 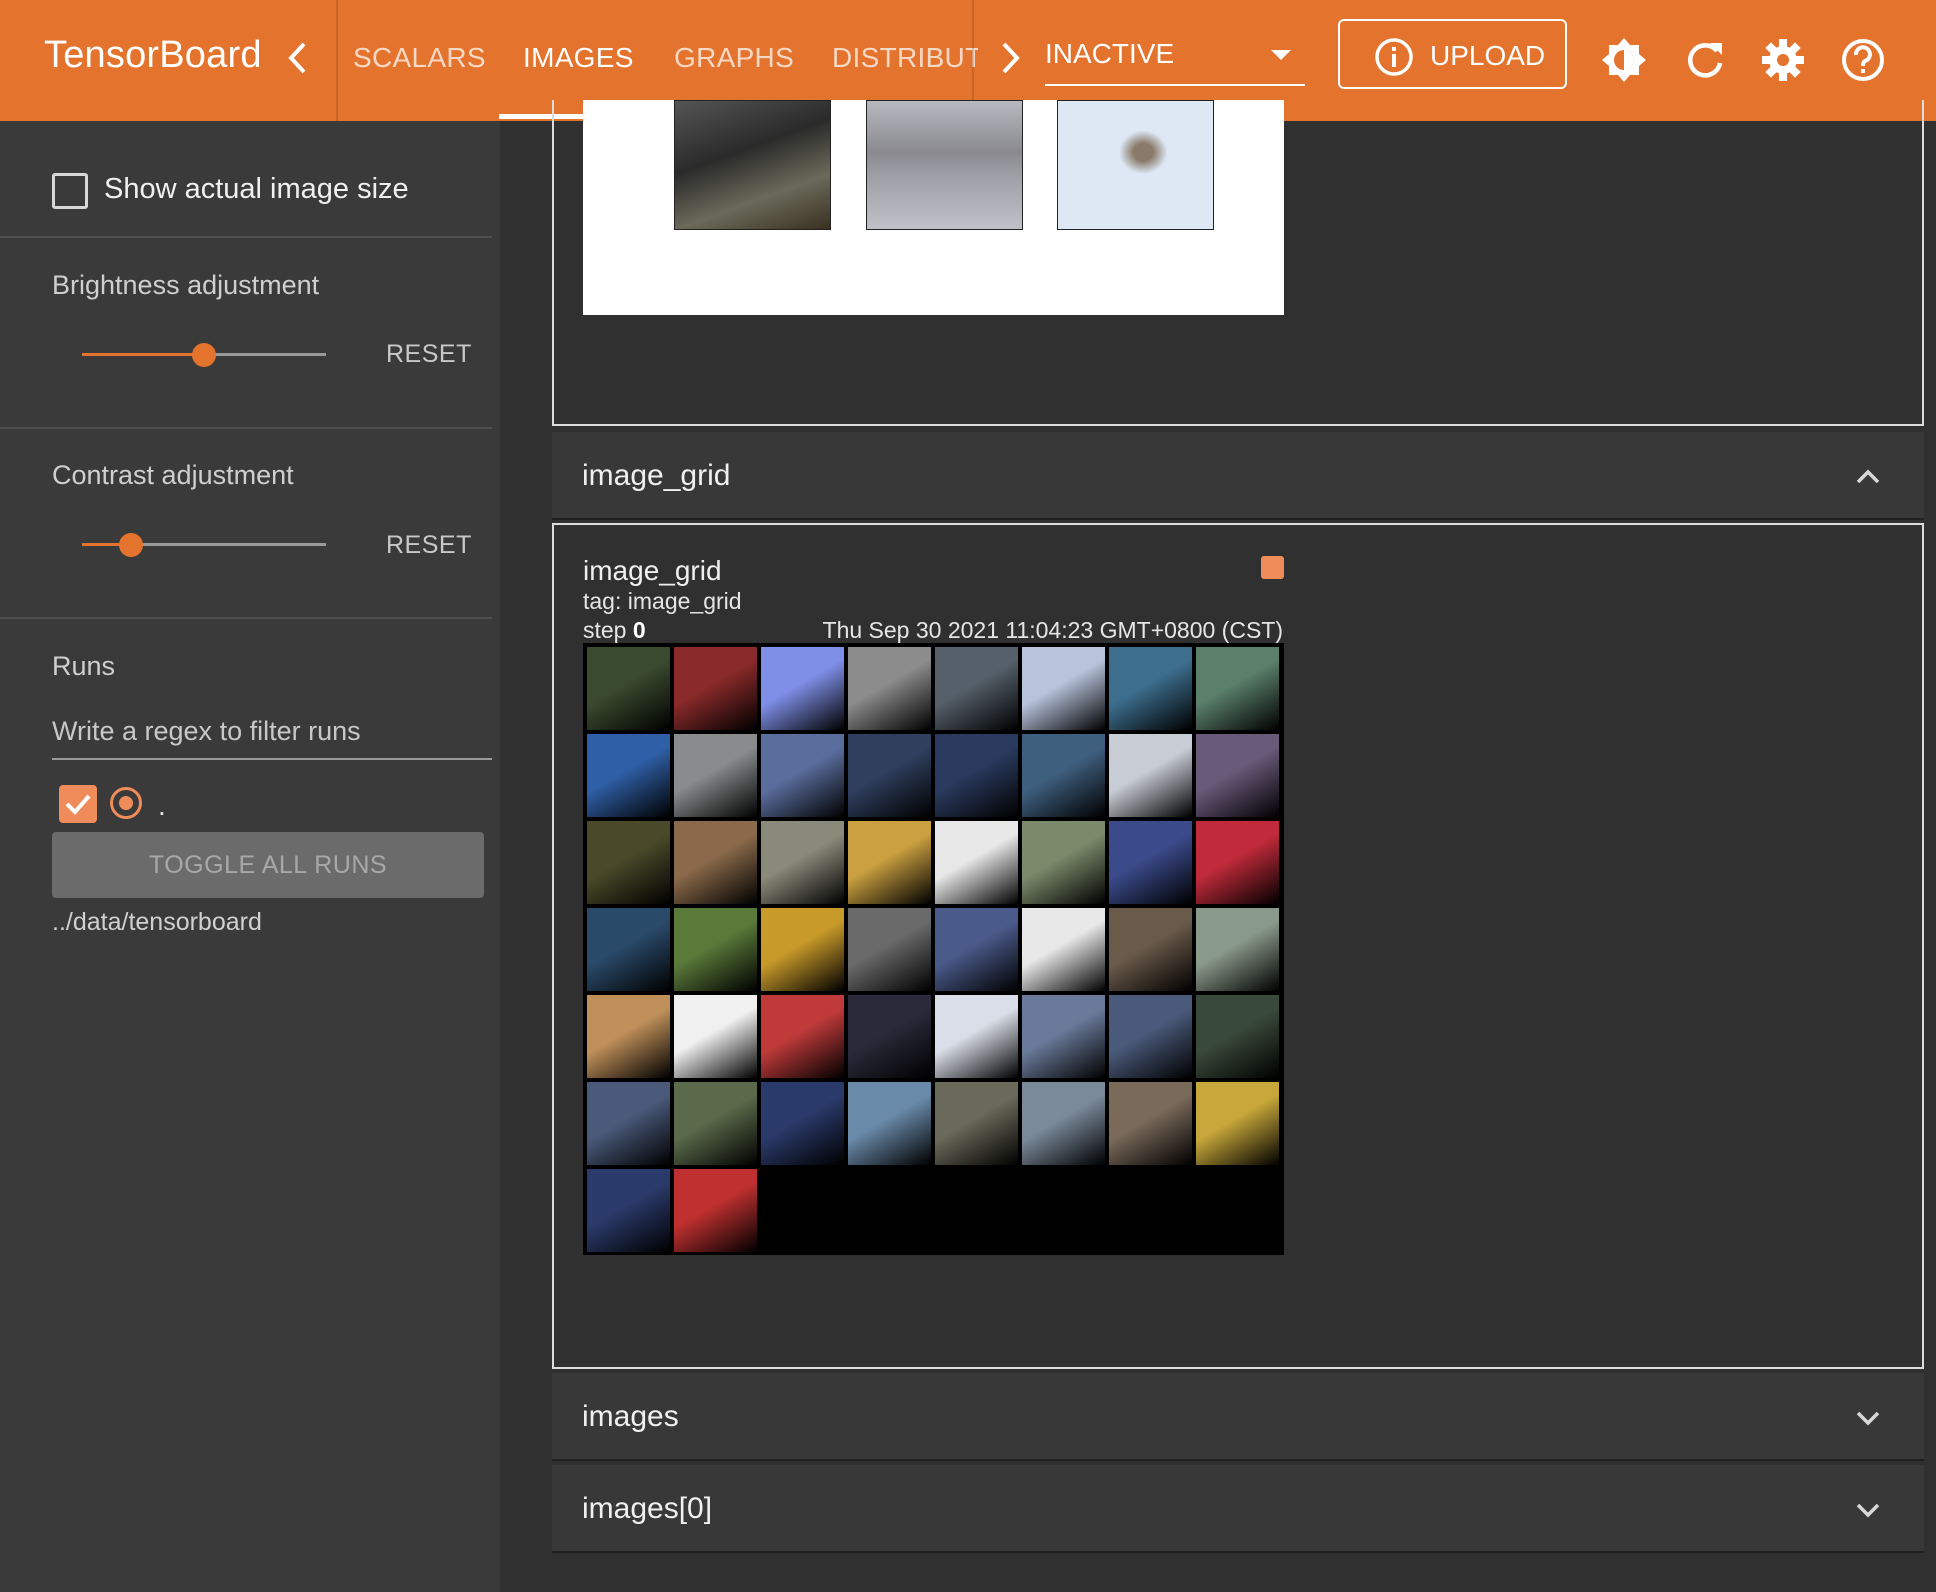 What do you see at coordinates (578, 58) in the screenshot?
I see `tab-images: IMAGES` at bounding box center [578, 58].